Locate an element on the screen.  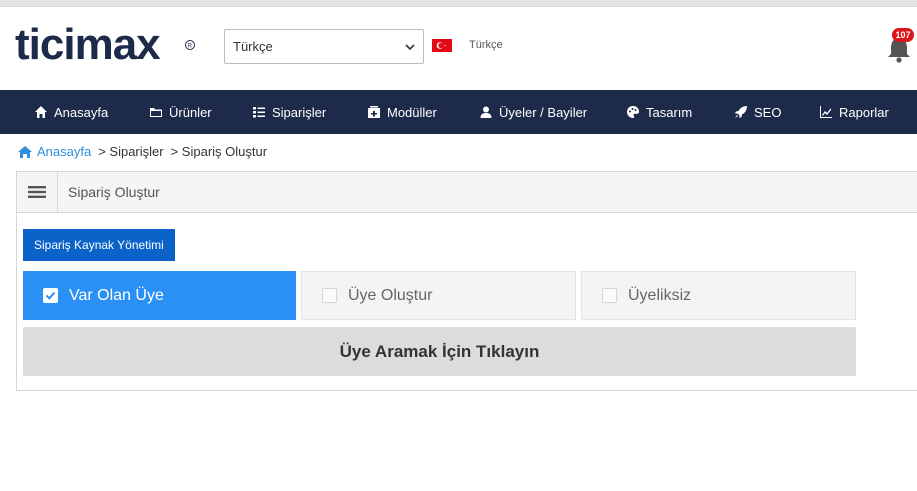
language-label: Türkçe is located at coordinates (486, 45).